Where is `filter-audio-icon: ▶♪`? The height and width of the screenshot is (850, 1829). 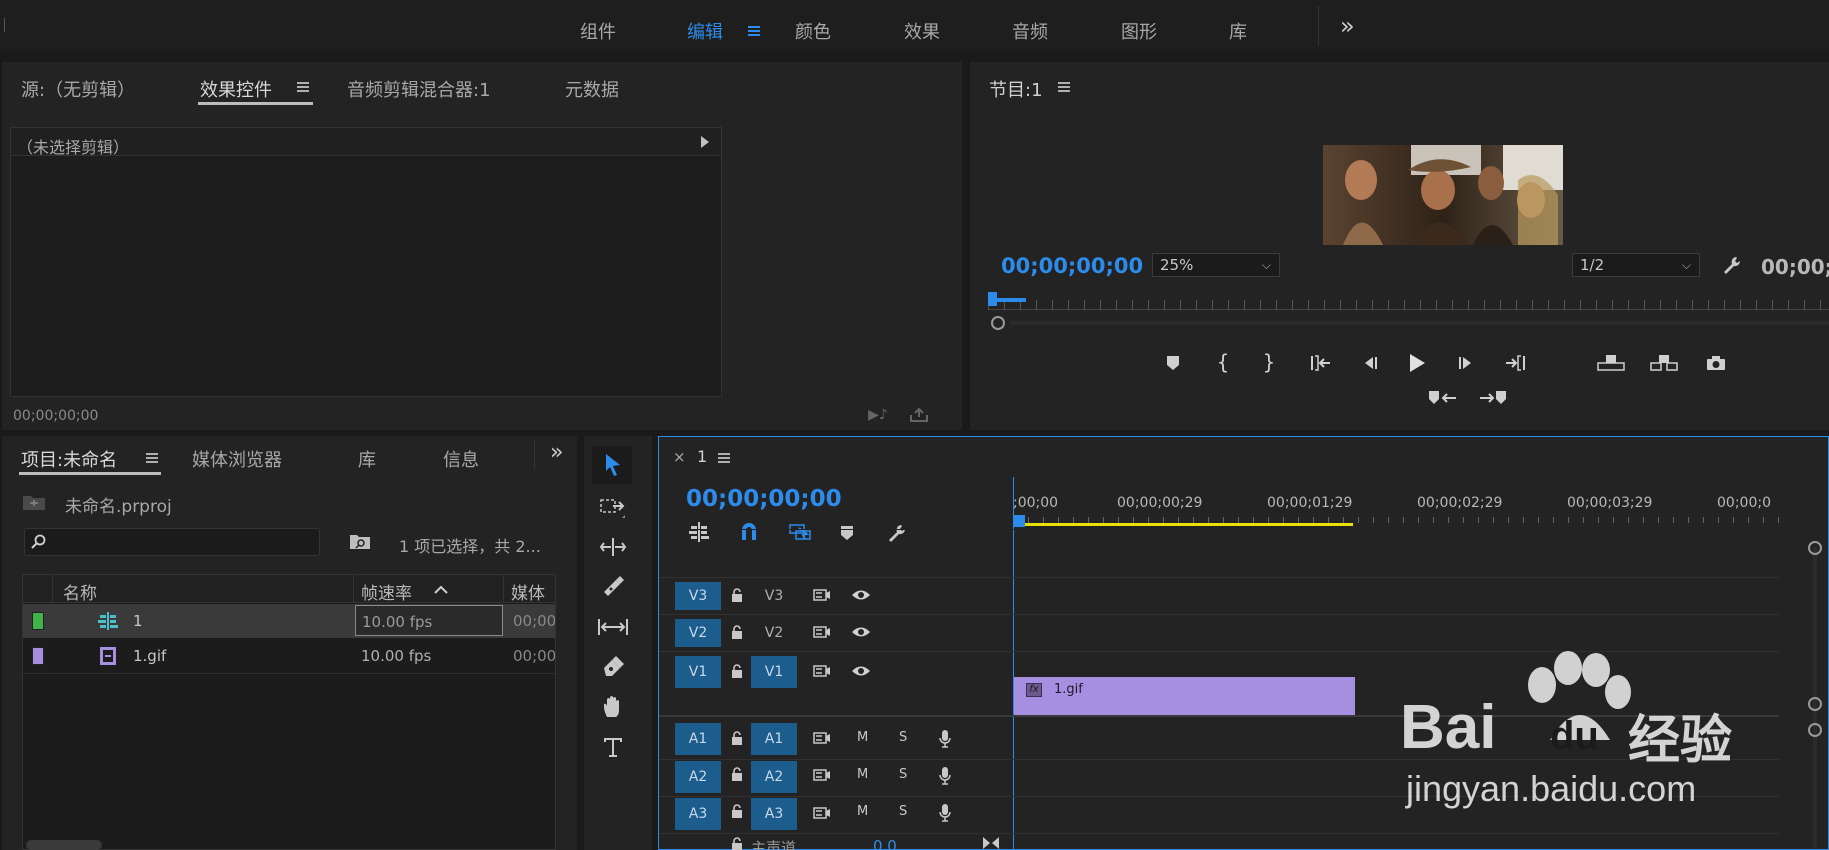
filter-audio-icon: ▶♪ is located at coordinates (878, 415).